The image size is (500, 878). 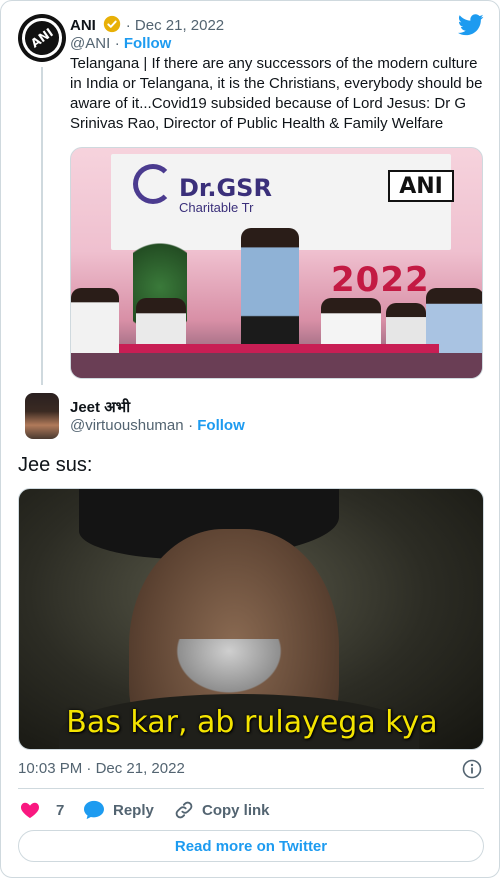 What do you see at coordinates (251, 846) in the screenshot?
I see `read-more-button: Read more on Twitter` at bounding box center [251, 846].